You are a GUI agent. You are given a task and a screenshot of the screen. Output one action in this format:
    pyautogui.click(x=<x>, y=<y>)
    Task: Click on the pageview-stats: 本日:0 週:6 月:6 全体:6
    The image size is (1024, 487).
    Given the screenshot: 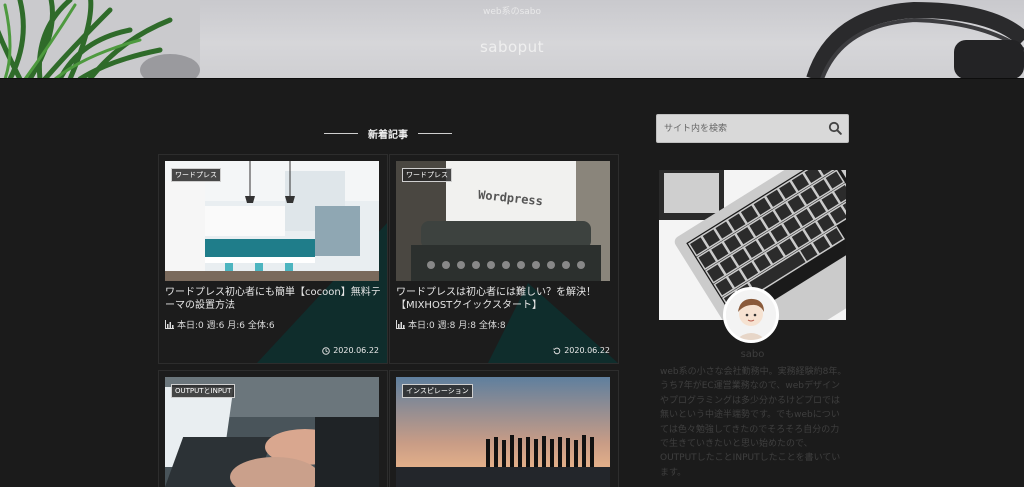 What is the action you would take?
    pyautogui.click(x=220, y=324)
    